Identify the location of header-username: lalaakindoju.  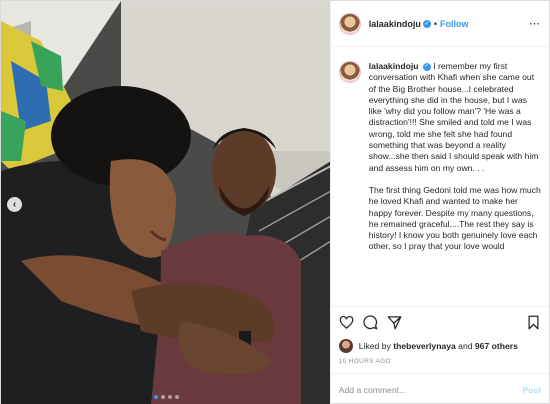
(395, 24).